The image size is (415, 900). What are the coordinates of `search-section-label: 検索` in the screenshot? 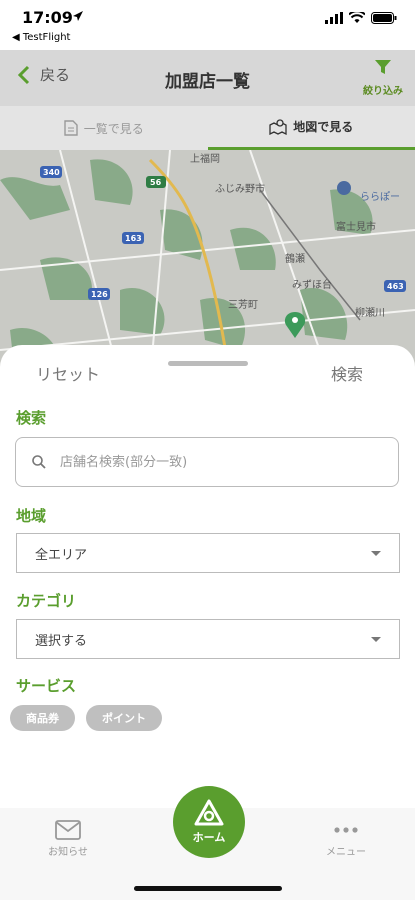 It's located at (31, 418).